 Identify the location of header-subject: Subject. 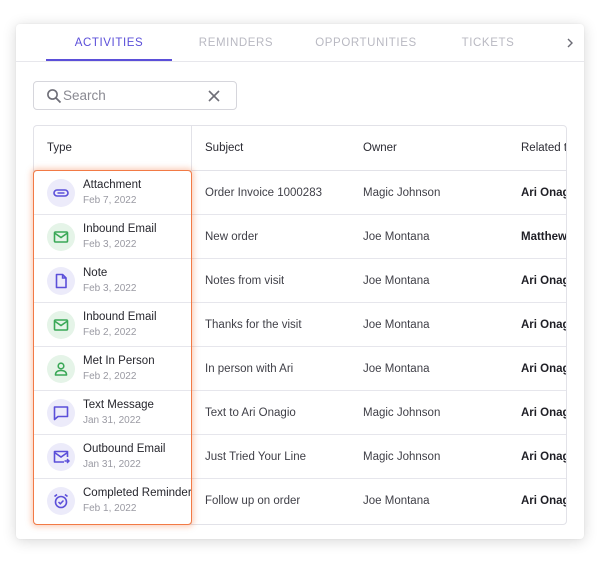
(224, 148).